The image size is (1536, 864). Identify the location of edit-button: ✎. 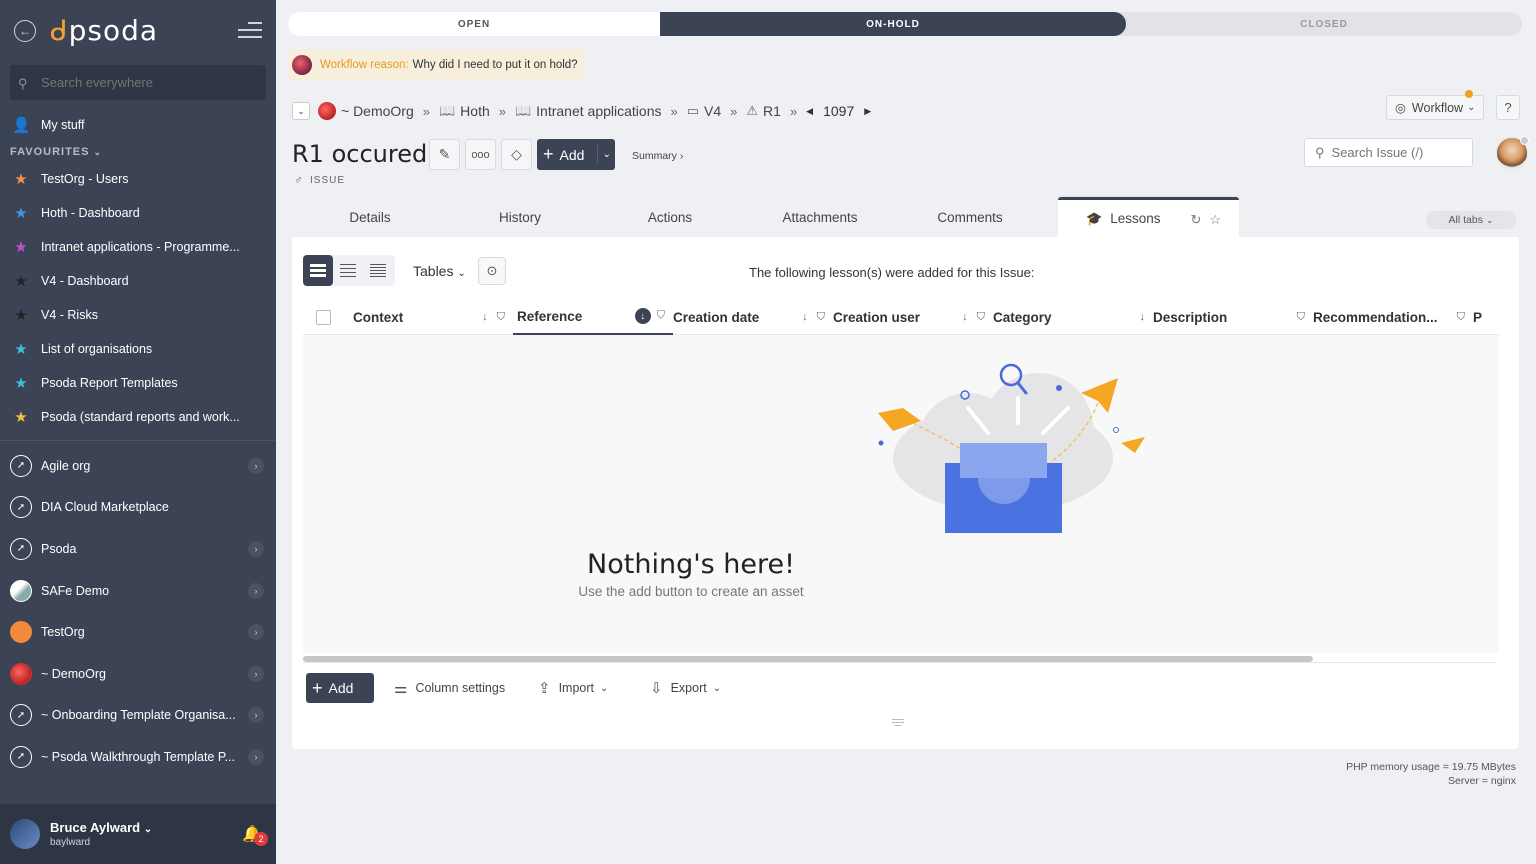
(444, 154).